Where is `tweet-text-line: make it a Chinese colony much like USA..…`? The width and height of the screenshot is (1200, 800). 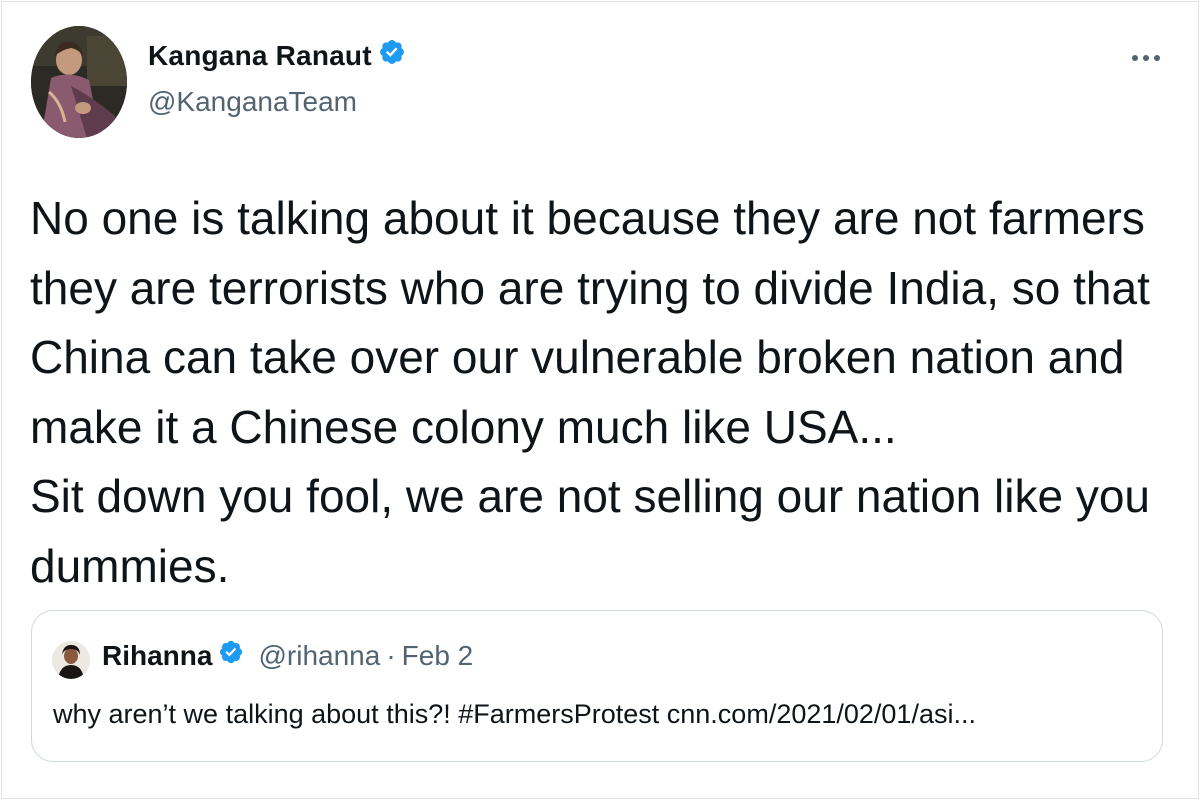
tweet-text-line: make it a Chinese colony much like USA..… is located at coordinates (463, 426).